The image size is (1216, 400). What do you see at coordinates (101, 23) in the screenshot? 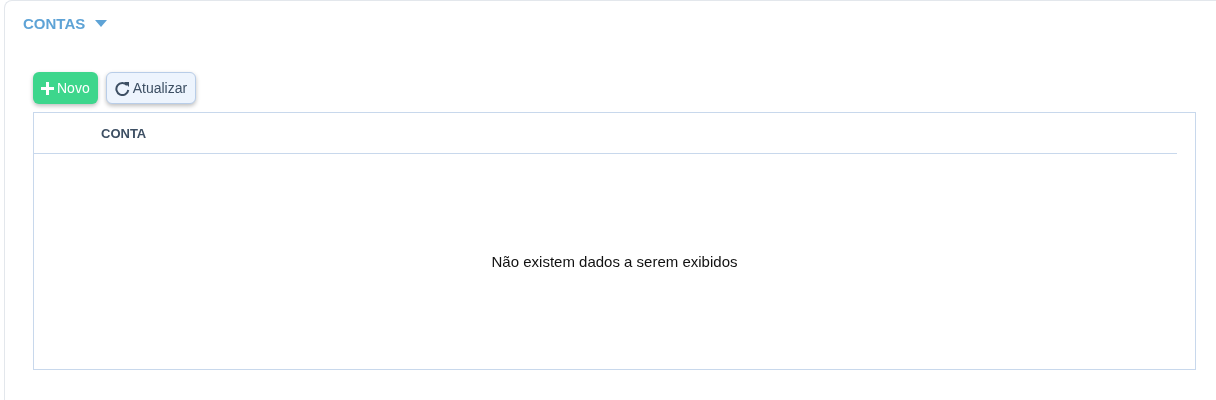
I see `caret-icon` at bounding box center [101, 23].